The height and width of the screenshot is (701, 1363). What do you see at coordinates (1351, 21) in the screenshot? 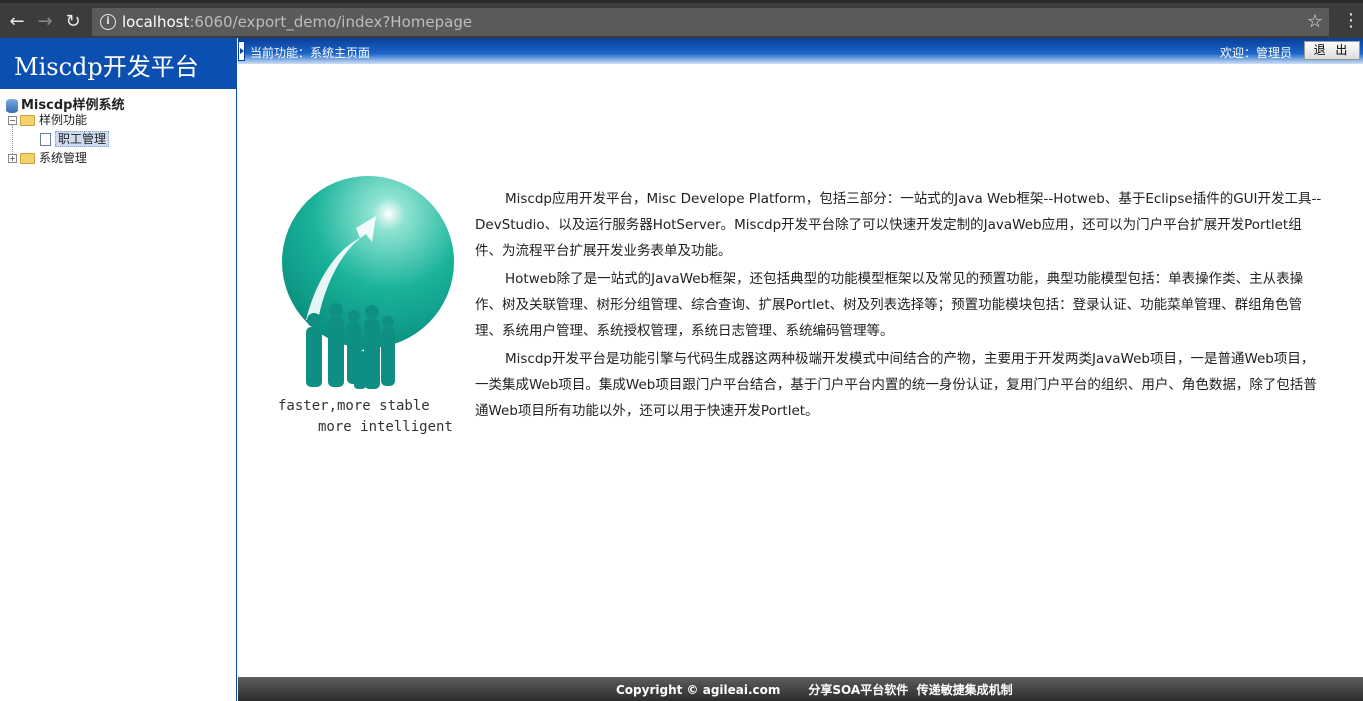
I see `kebab-menu-icon: ⋮` at bounding box center [1351, 21].